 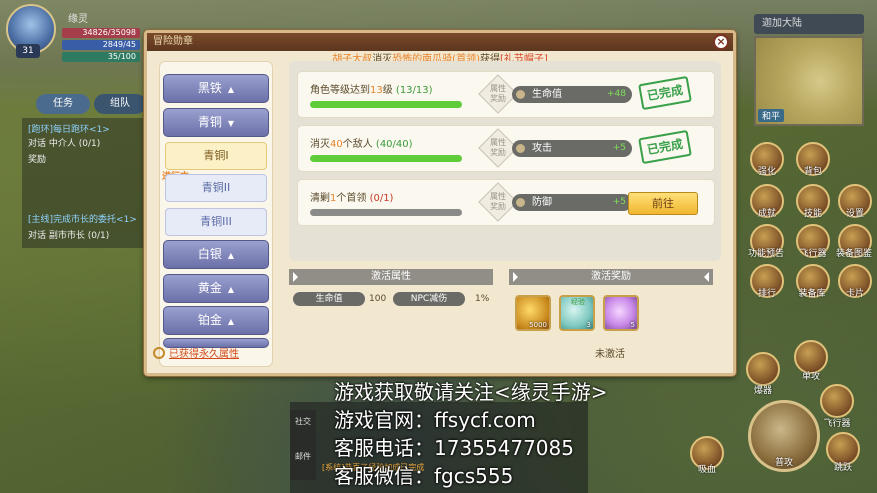 What do you see at coordinates (533, 313) in the screenshot?
I see `gold-coins-icon: 5000` at bounding box center [533, 313].